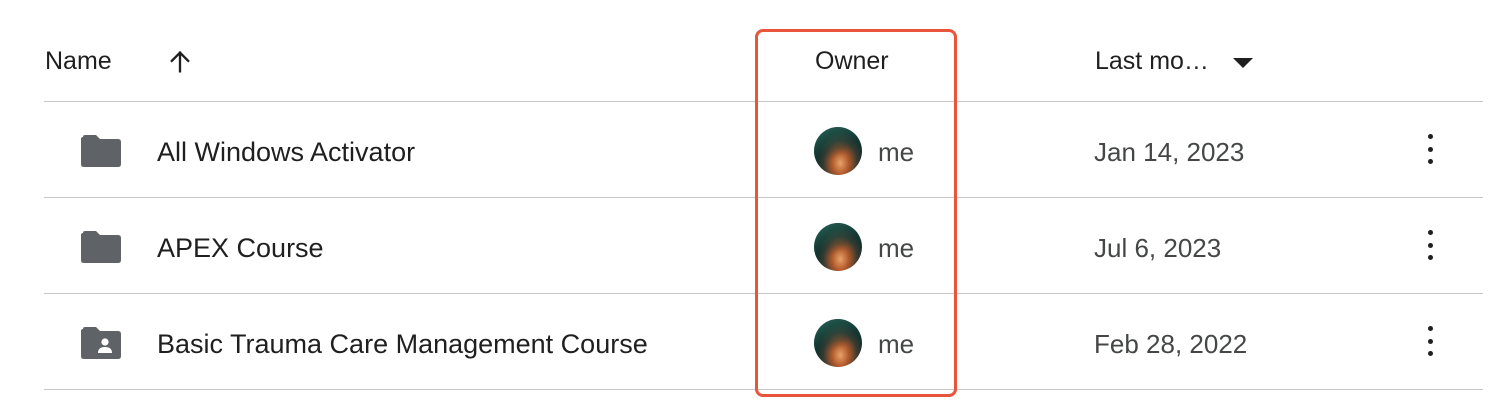  I want to click on last-modified-value: Jan 14, 2023, so click(1169, 152).